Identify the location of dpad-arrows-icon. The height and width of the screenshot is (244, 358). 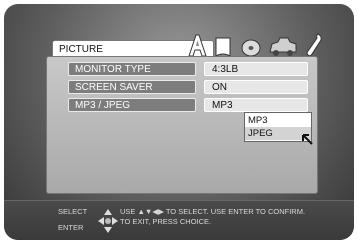
(108, 221).